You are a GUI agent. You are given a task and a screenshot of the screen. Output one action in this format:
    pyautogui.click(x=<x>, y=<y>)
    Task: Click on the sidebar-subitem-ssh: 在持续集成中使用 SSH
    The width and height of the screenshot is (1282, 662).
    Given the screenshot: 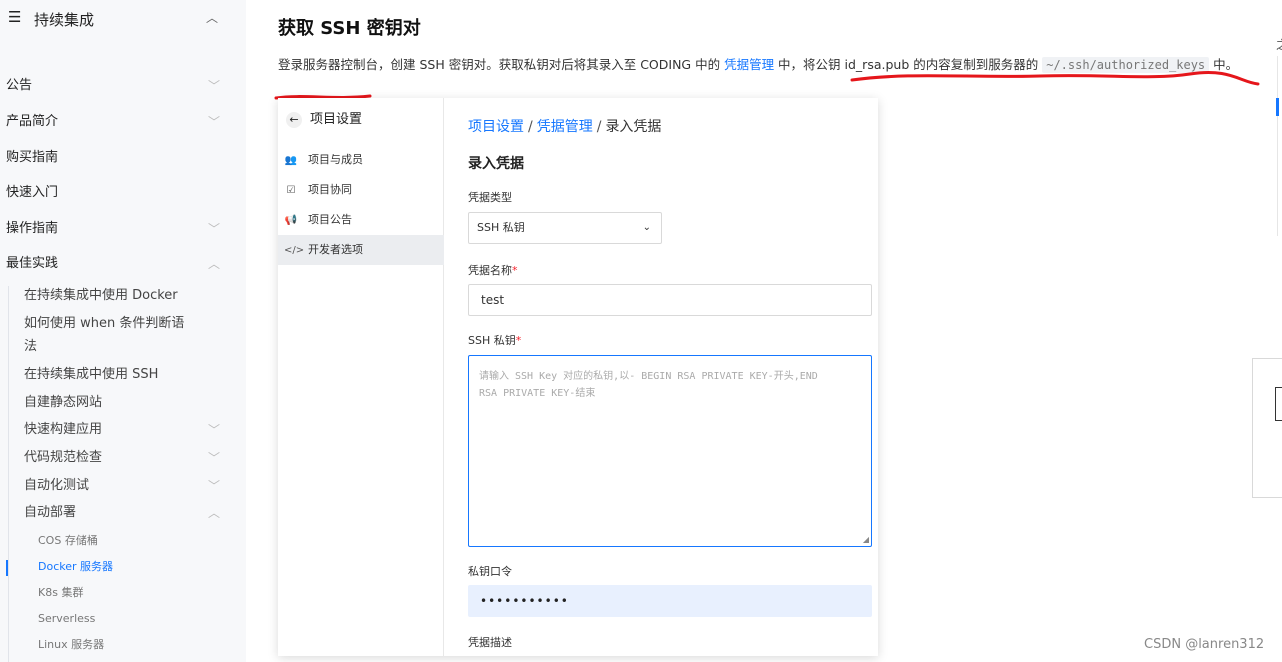 What is the action you would take?
    pyautogui.click(x=127, y=375)
    